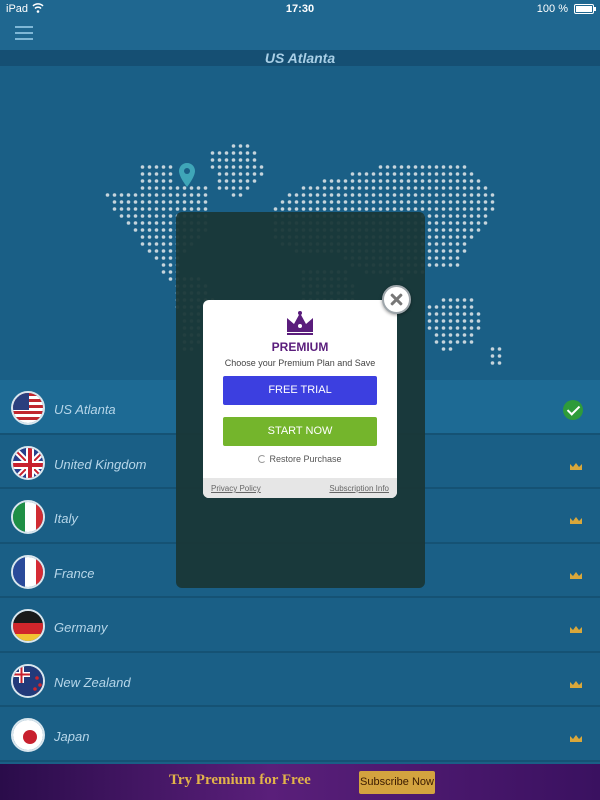  Describe the element at coordinates (300, 431) in the screenshot. I see `start-now-button: START NOW` at that location.